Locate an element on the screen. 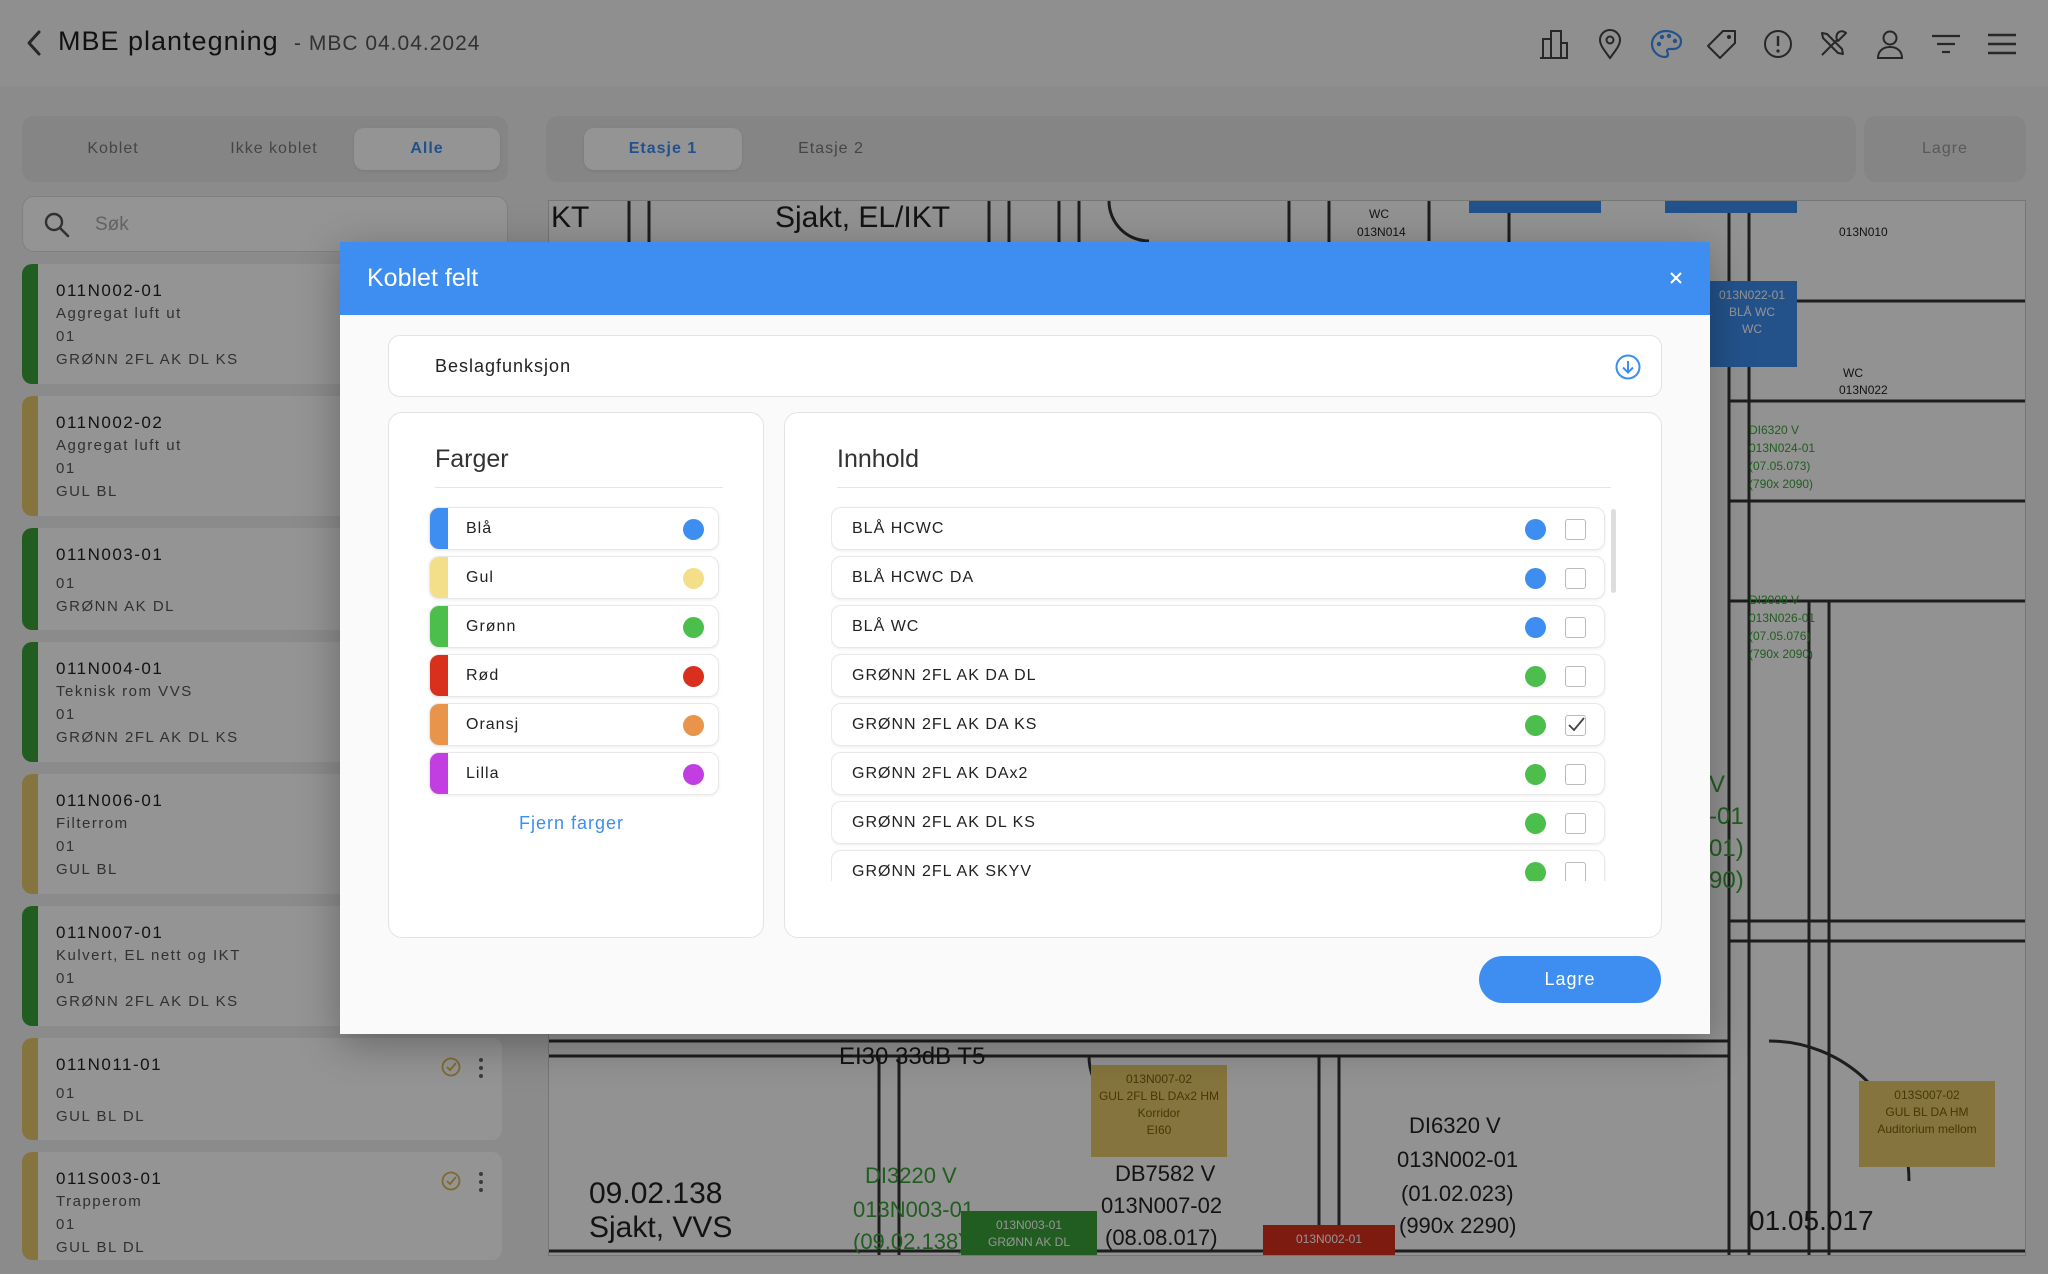 The height and width of the screenshot is (1274, 2048). color-name: Grønn is located at coordinates (491, 626).